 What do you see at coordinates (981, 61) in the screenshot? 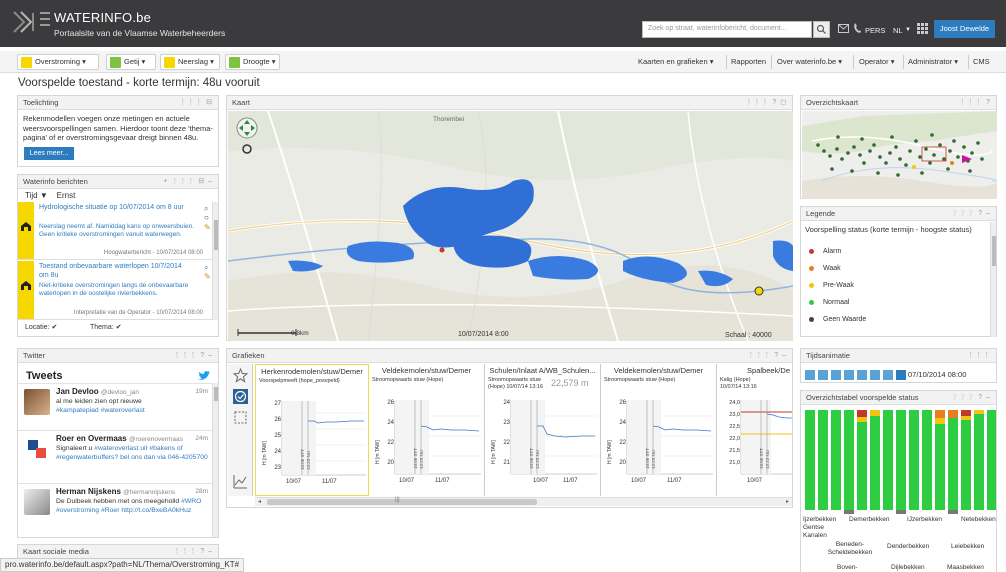
I see `nav-cms: CMS` at bounding box center [981, 61].